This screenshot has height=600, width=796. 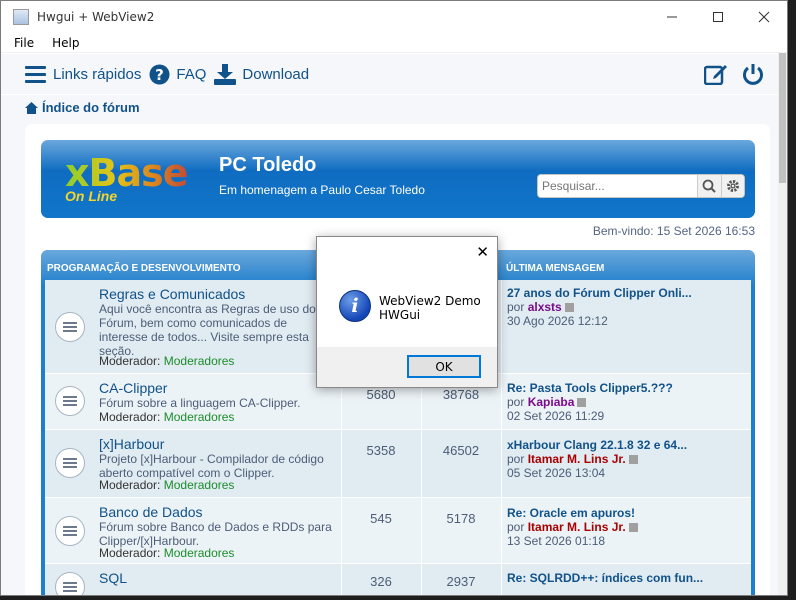 I want to click on home-icon, so click(x=31, y=107).